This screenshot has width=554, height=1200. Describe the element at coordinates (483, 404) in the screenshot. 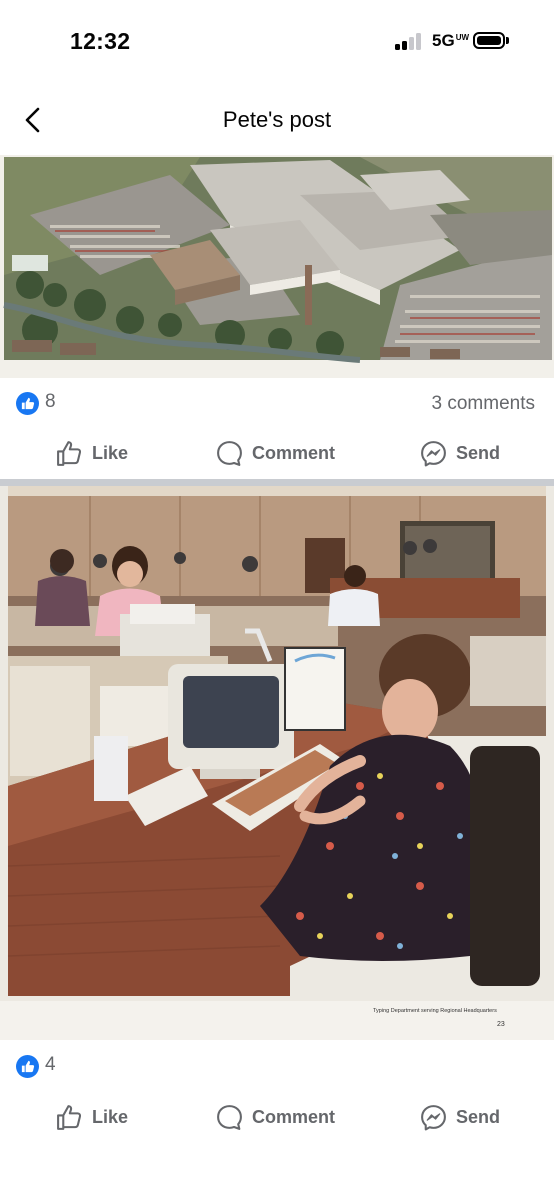

I see `comments-count: 3 comments` at that location.